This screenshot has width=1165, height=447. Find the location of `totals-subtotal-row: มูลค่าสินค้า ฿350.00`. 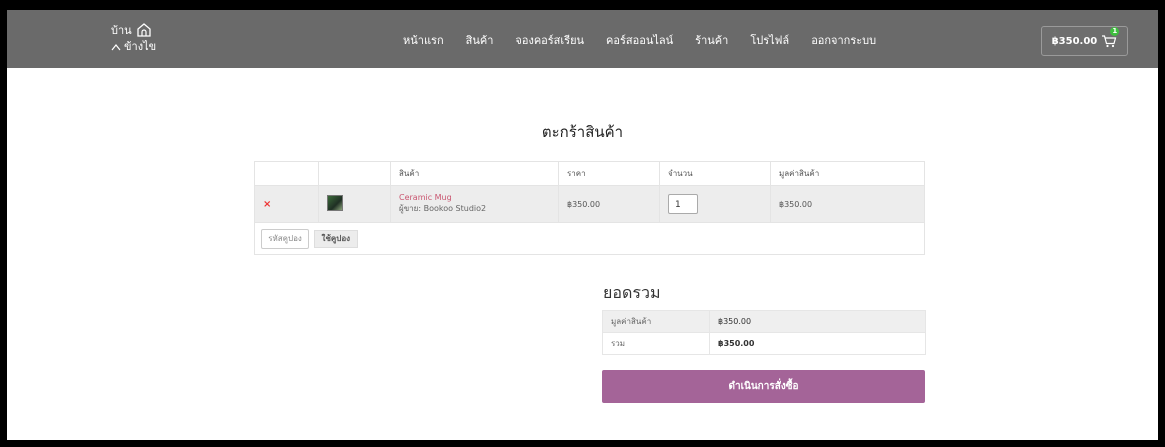

totals-subtotal-row: มูลค่าสินค้า ฿350.00 is located at coordinates (764, 321).